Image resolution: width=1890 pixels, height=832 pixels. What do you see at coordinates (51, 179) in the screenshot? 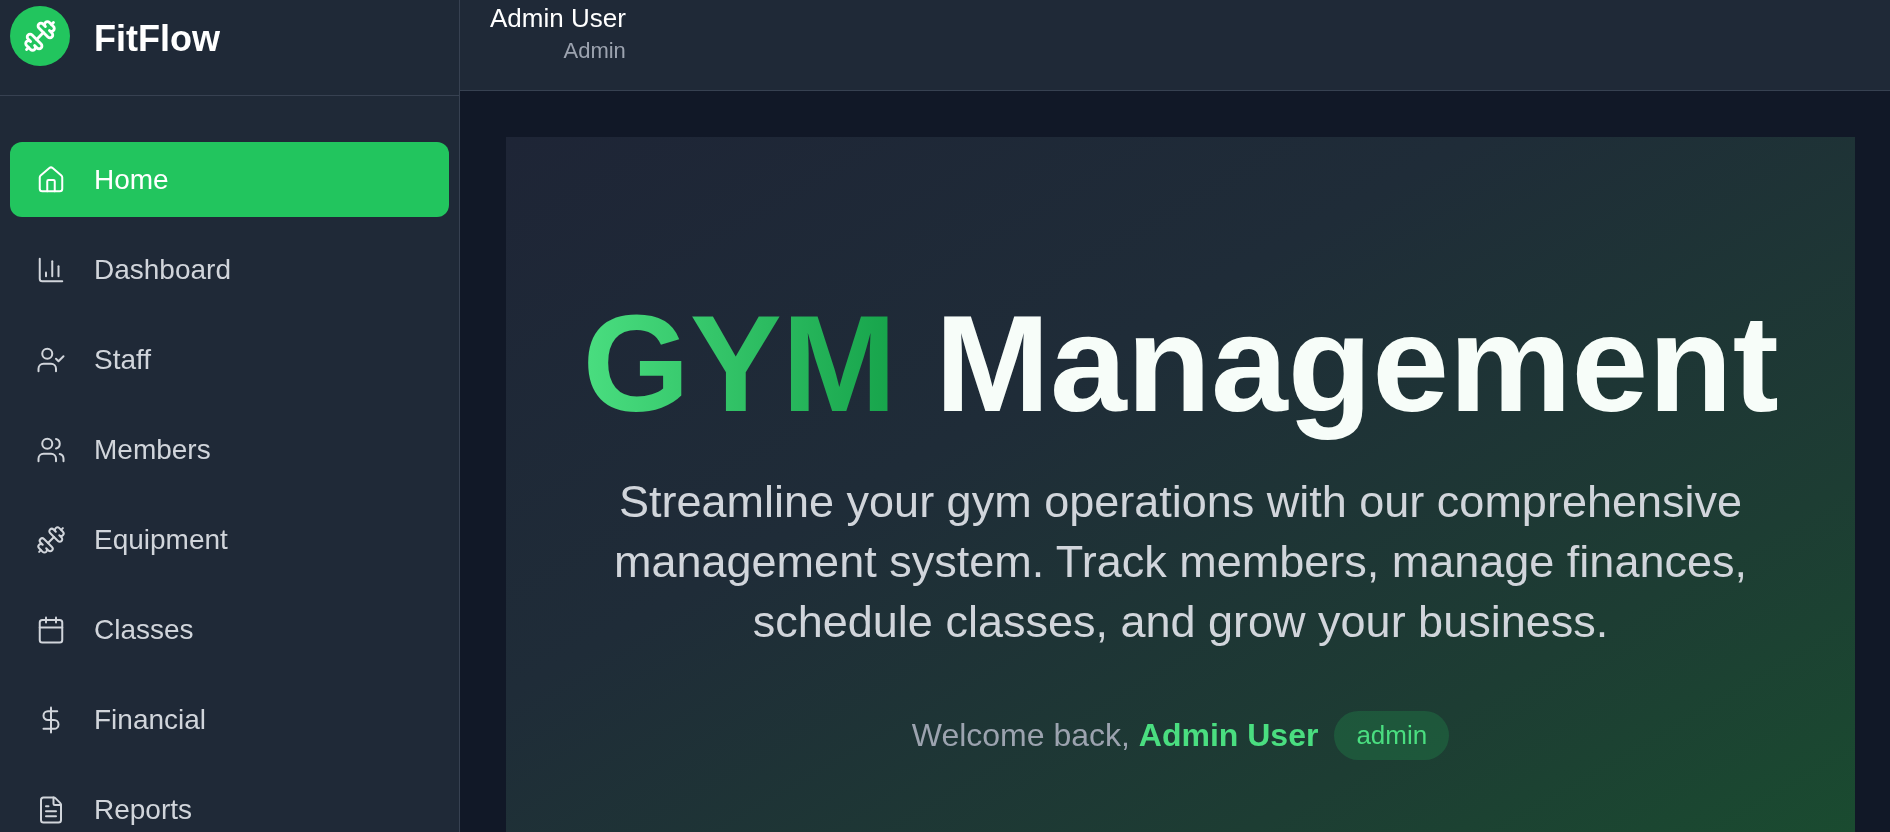
I see `house-icon` at bounding box center [51, 179].